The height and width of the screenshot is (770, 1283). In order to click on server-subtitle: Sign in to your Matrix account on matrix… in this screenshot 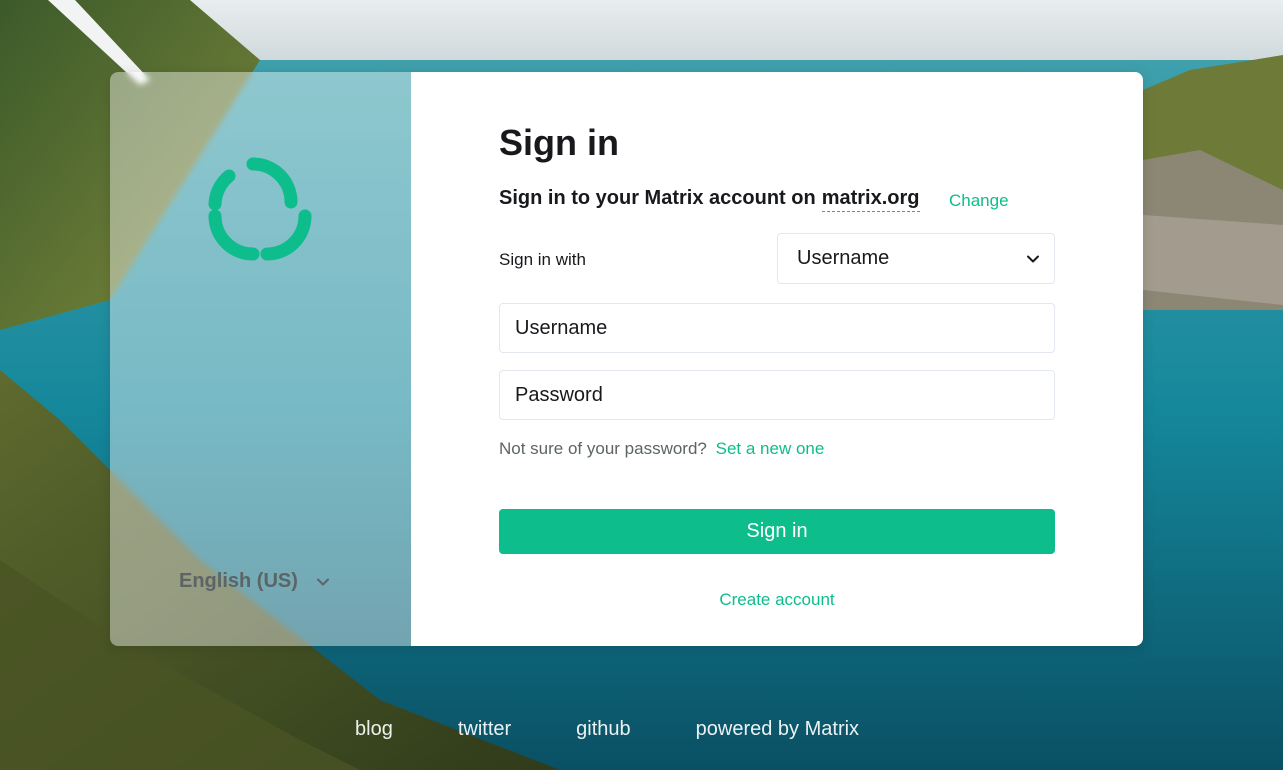, I will do `click(709, 199)`.